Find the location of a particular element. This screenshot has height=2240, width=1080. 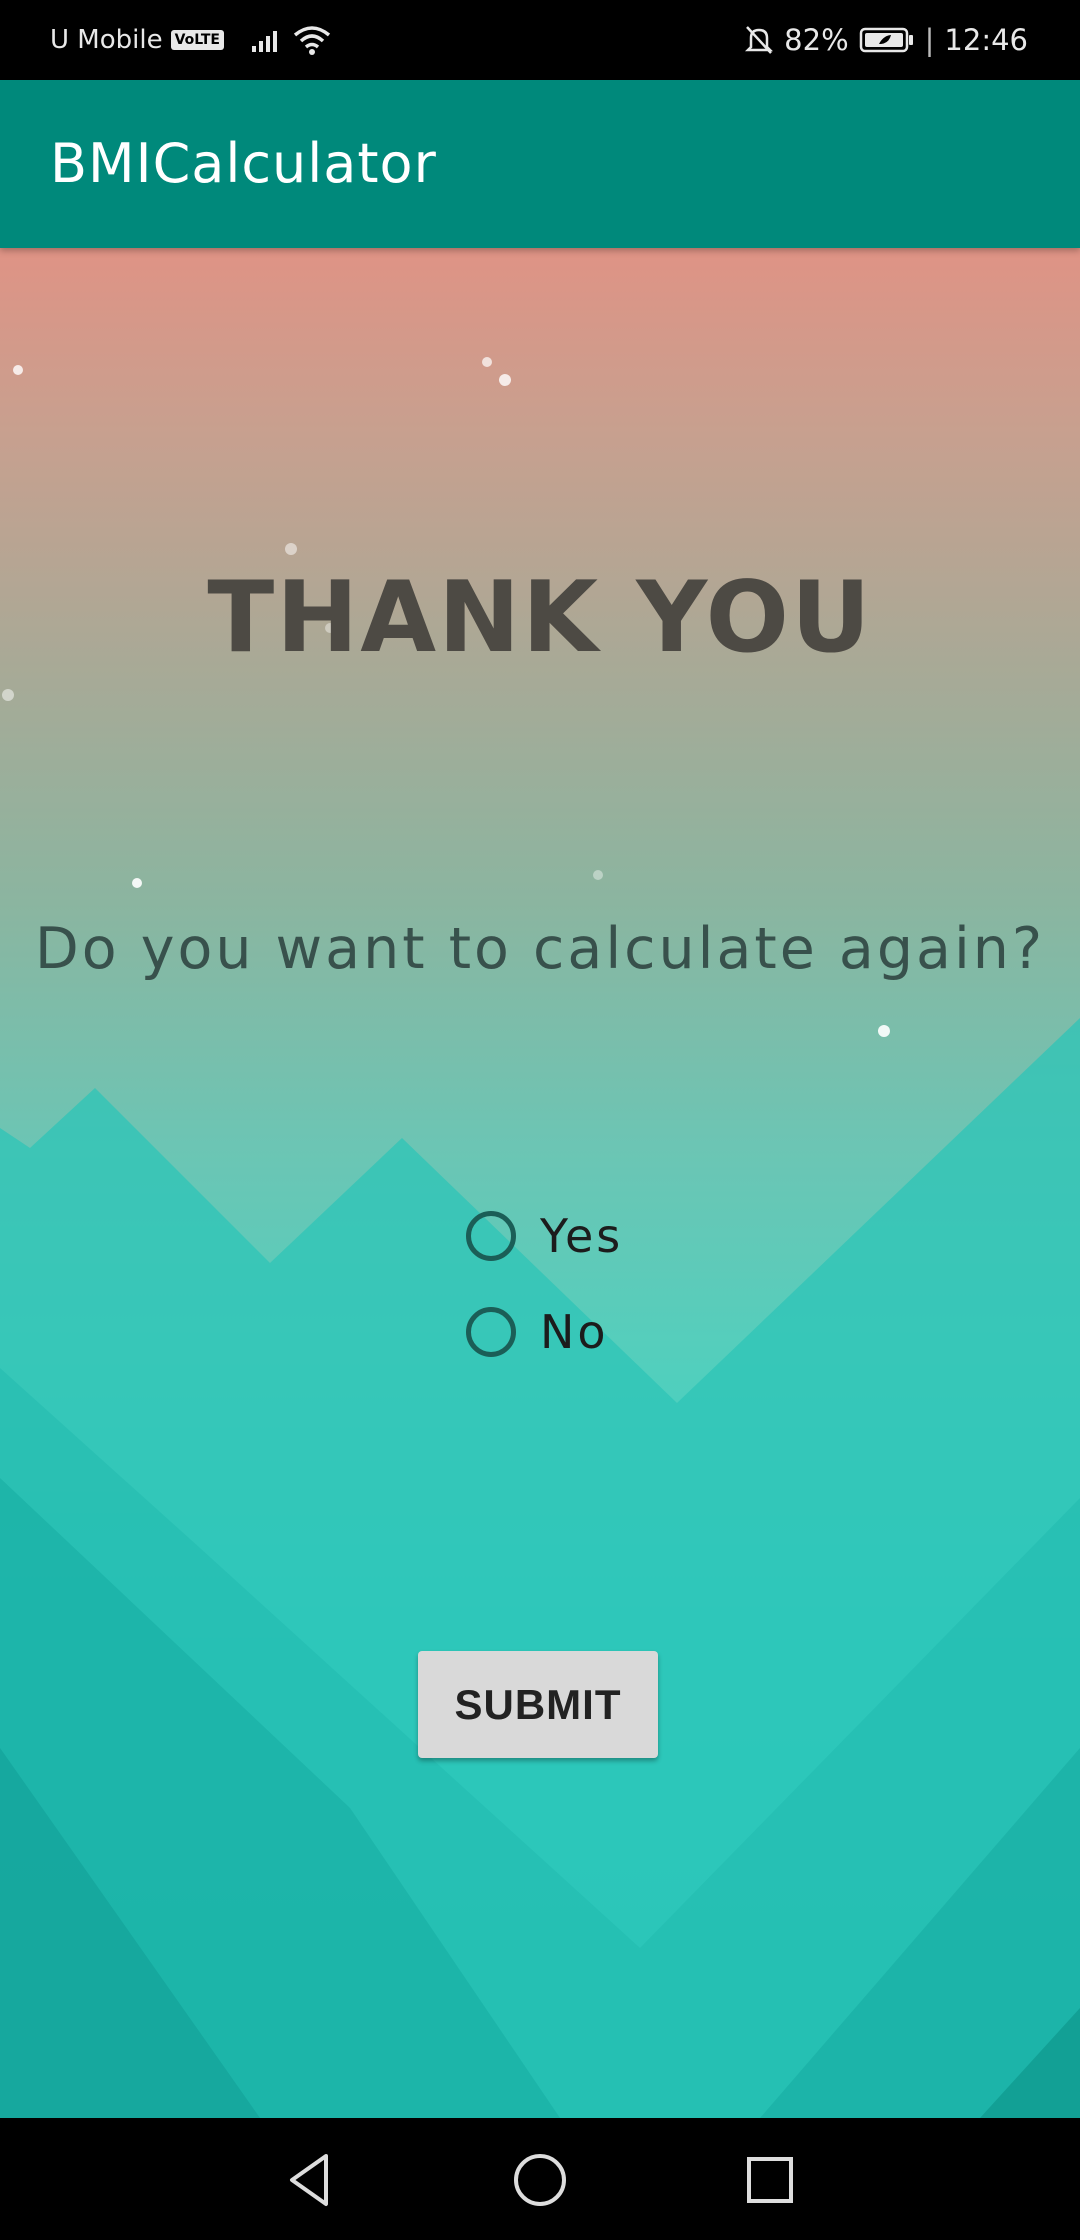

radio-option-no: No is located at coordinates (537, 1332).